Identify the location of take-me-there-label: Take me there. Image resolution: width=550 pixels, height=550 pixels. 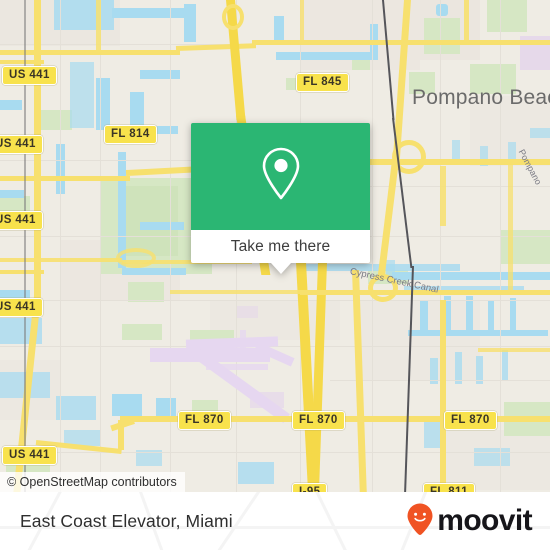
(280, 246).